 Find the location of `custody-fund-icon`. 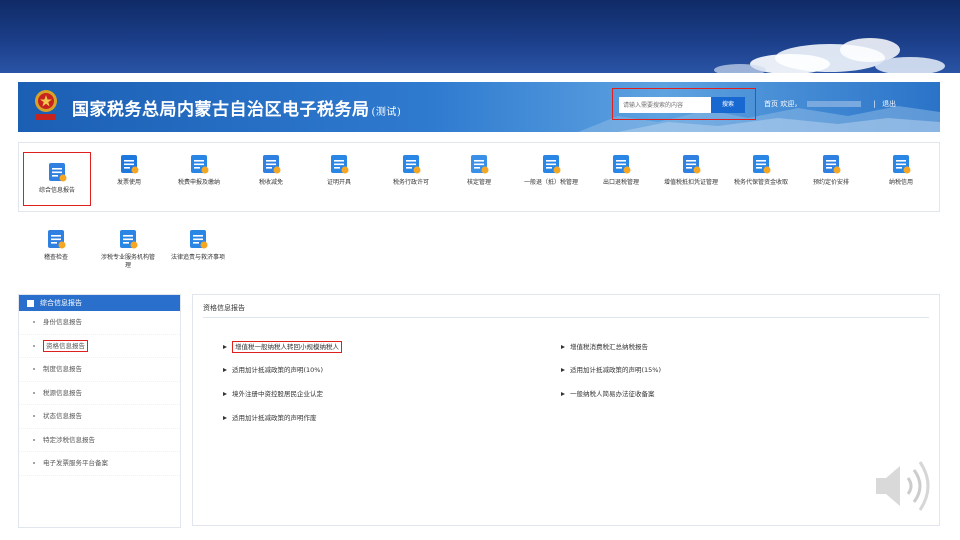

custody-fund-icon is located at coordinates (761, 164).